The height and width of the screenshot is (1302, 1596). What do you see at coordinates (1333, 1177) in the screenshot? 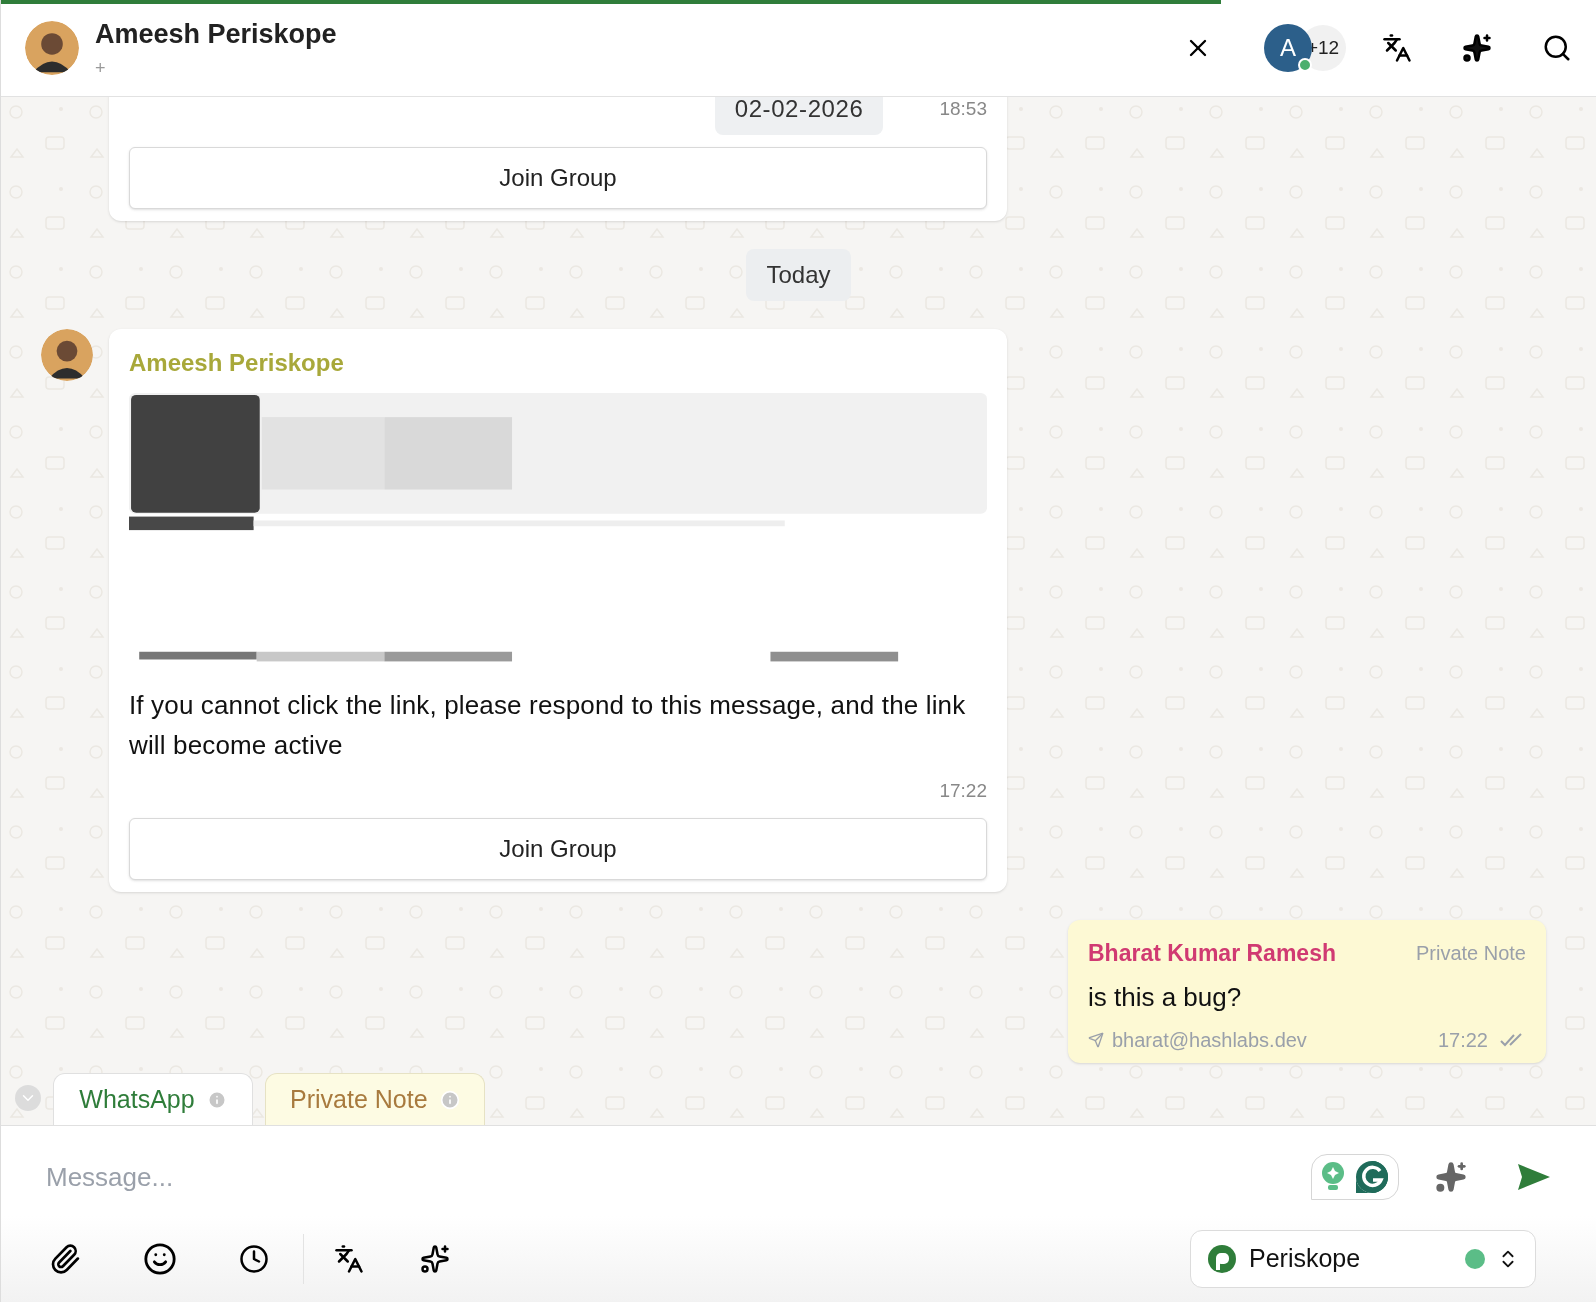
I see `lightbulb-icon` at bounding box center [1333, 1177].